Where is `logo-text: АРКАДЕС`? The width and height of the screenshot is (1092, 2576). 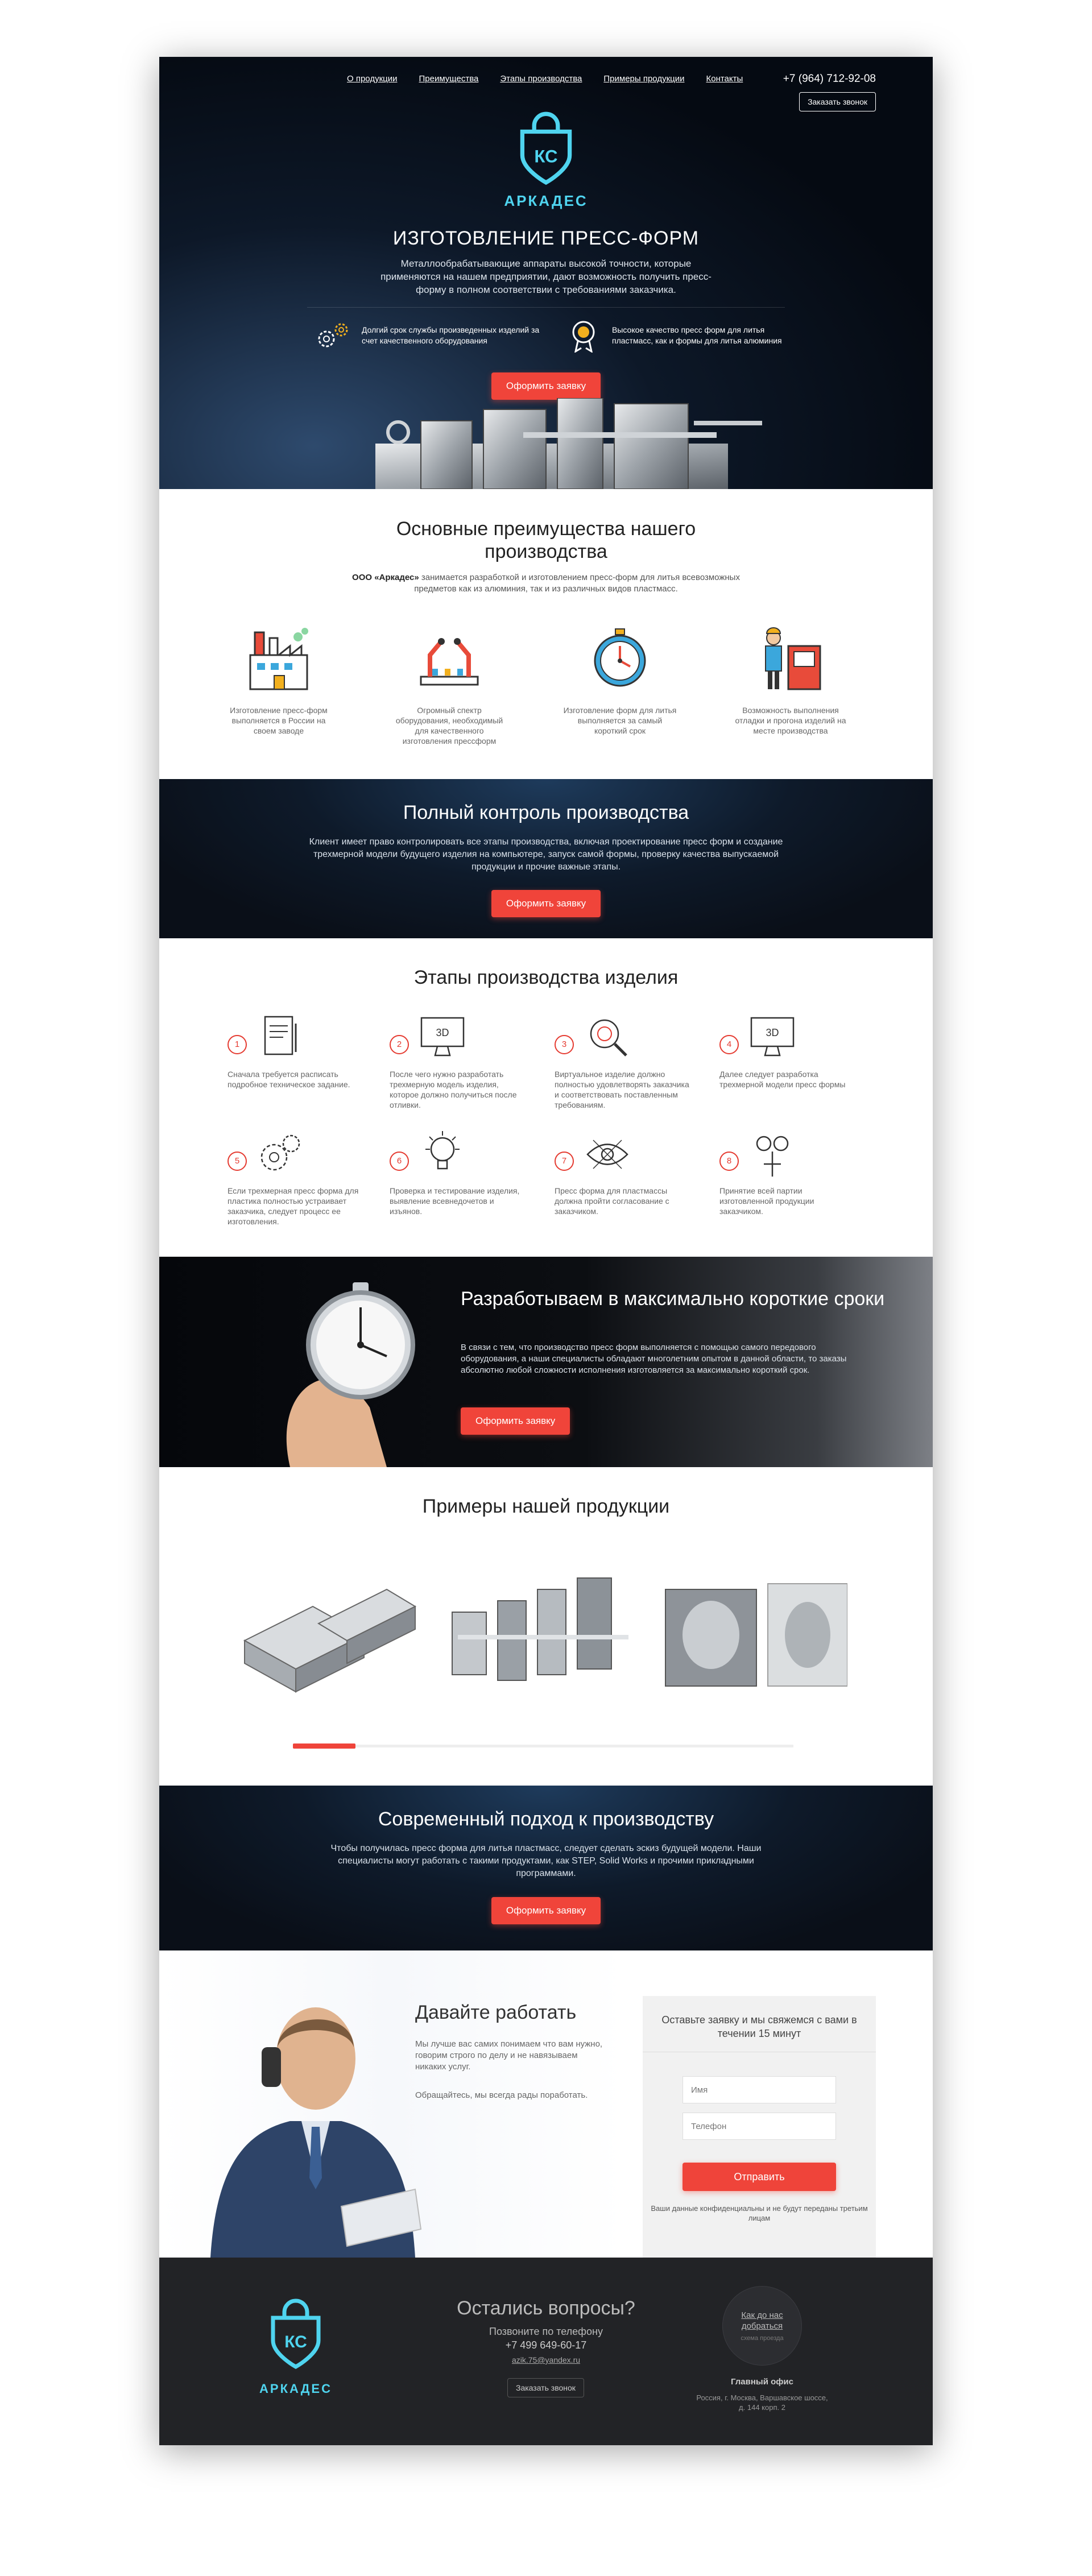 logo-text: АРКАДЕС is located at coordinates (546, 200).